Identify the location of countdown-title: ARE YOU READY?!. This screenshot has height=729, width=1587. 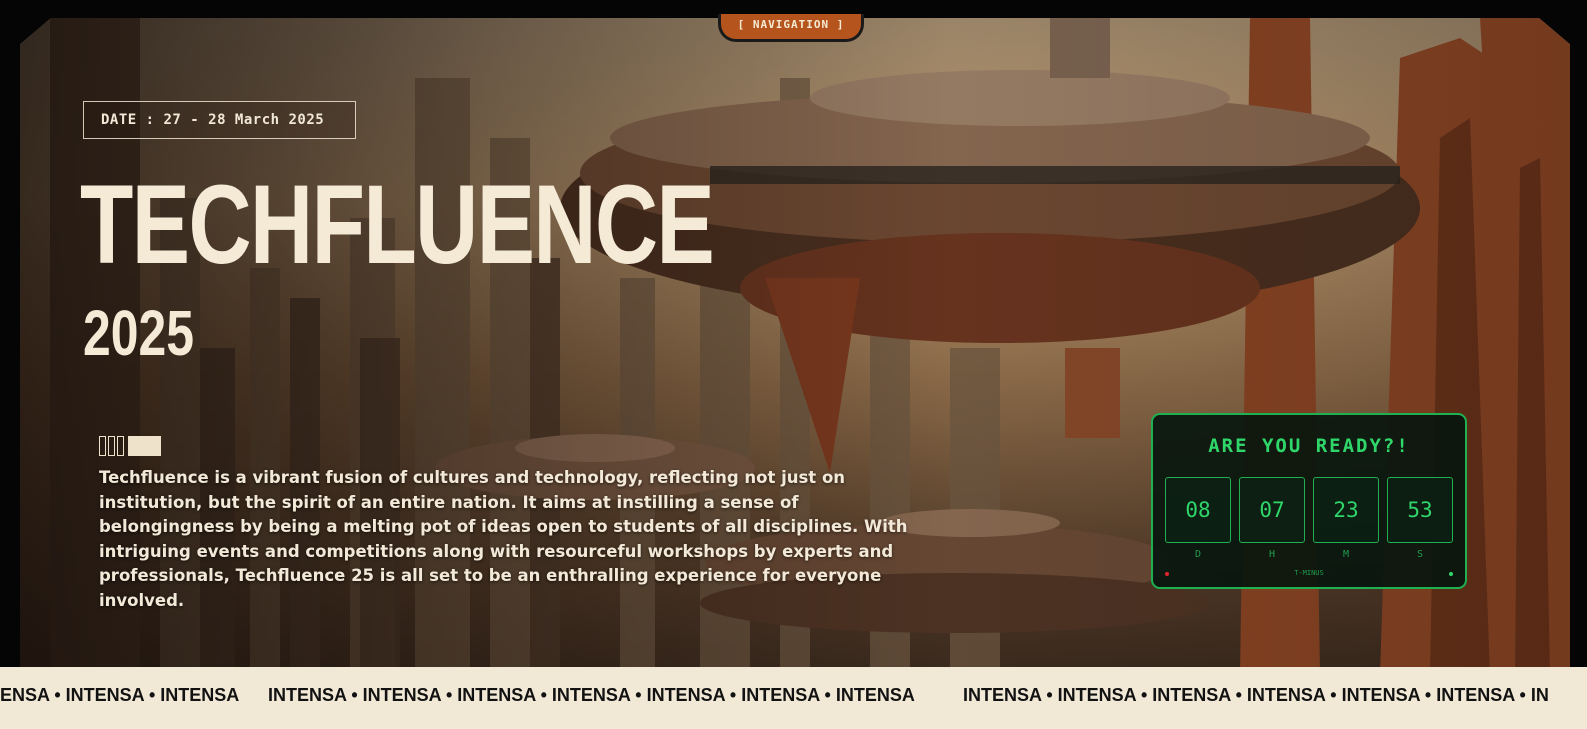
(1309, 446).